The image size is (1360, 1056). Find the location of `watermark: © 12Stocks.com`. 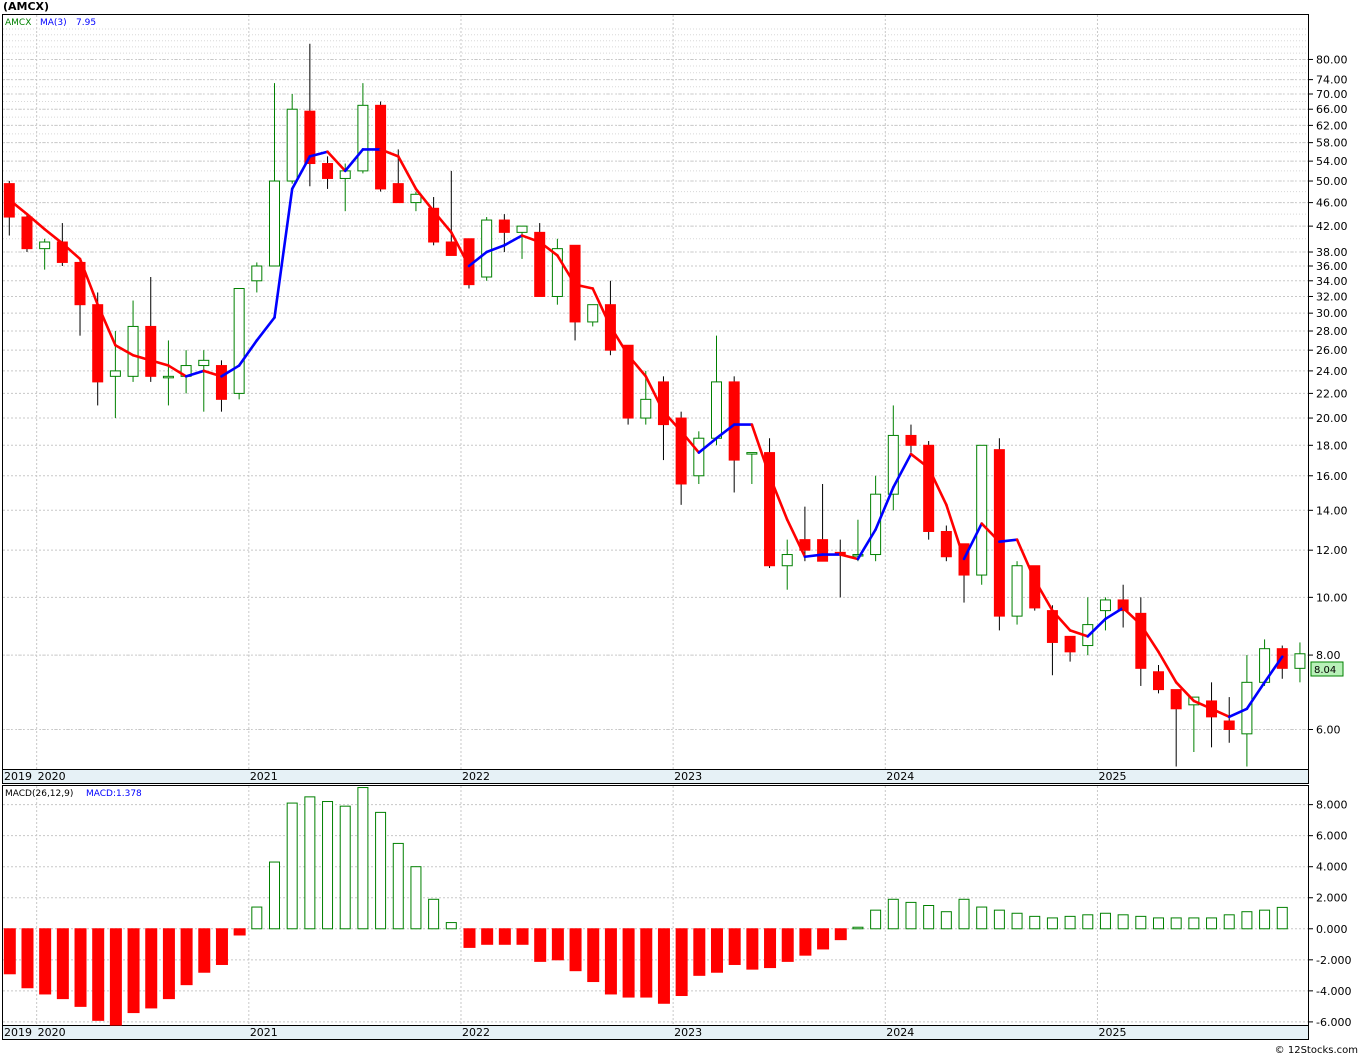

watermark: © 12Stocks.com is located at coordinates (1316, 1050).